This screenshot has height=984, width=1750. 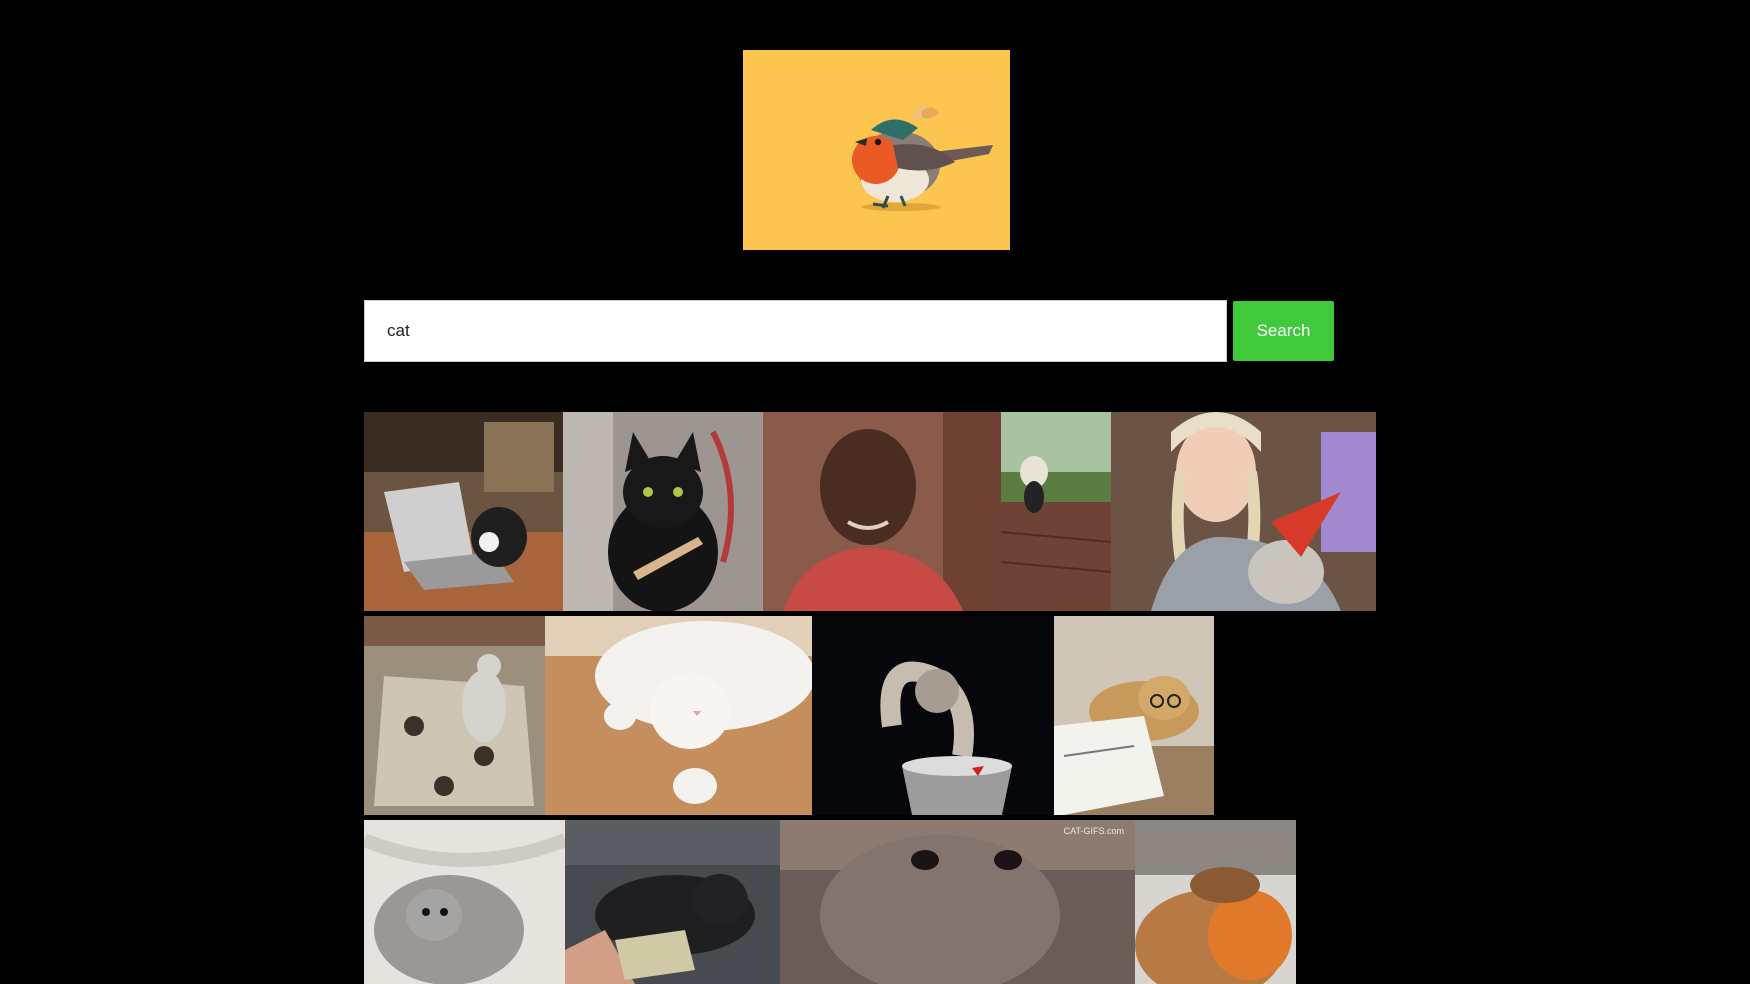 I want to click on cat-at-laptop-gif, so click(x=463, y=511).